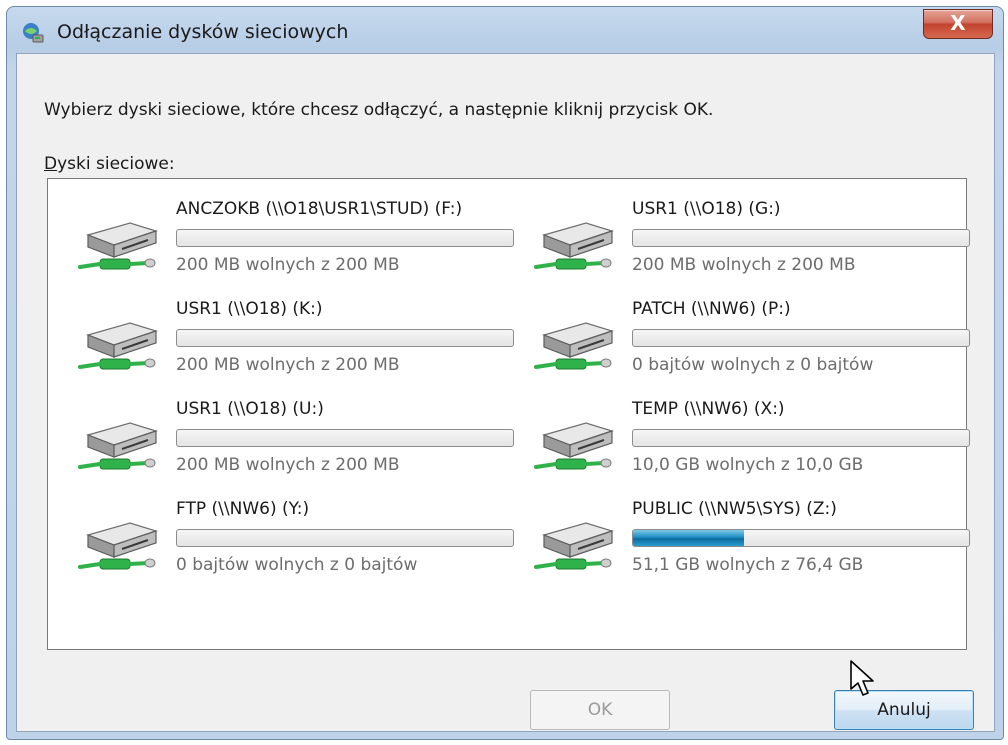 The image size is (1008, 745). What do you see at coordinates (748, 565) in the screenshot?
I see `drive-free-space: 51,1 GB wolnych z 76,4 GB` at bounding box center [748, 565].